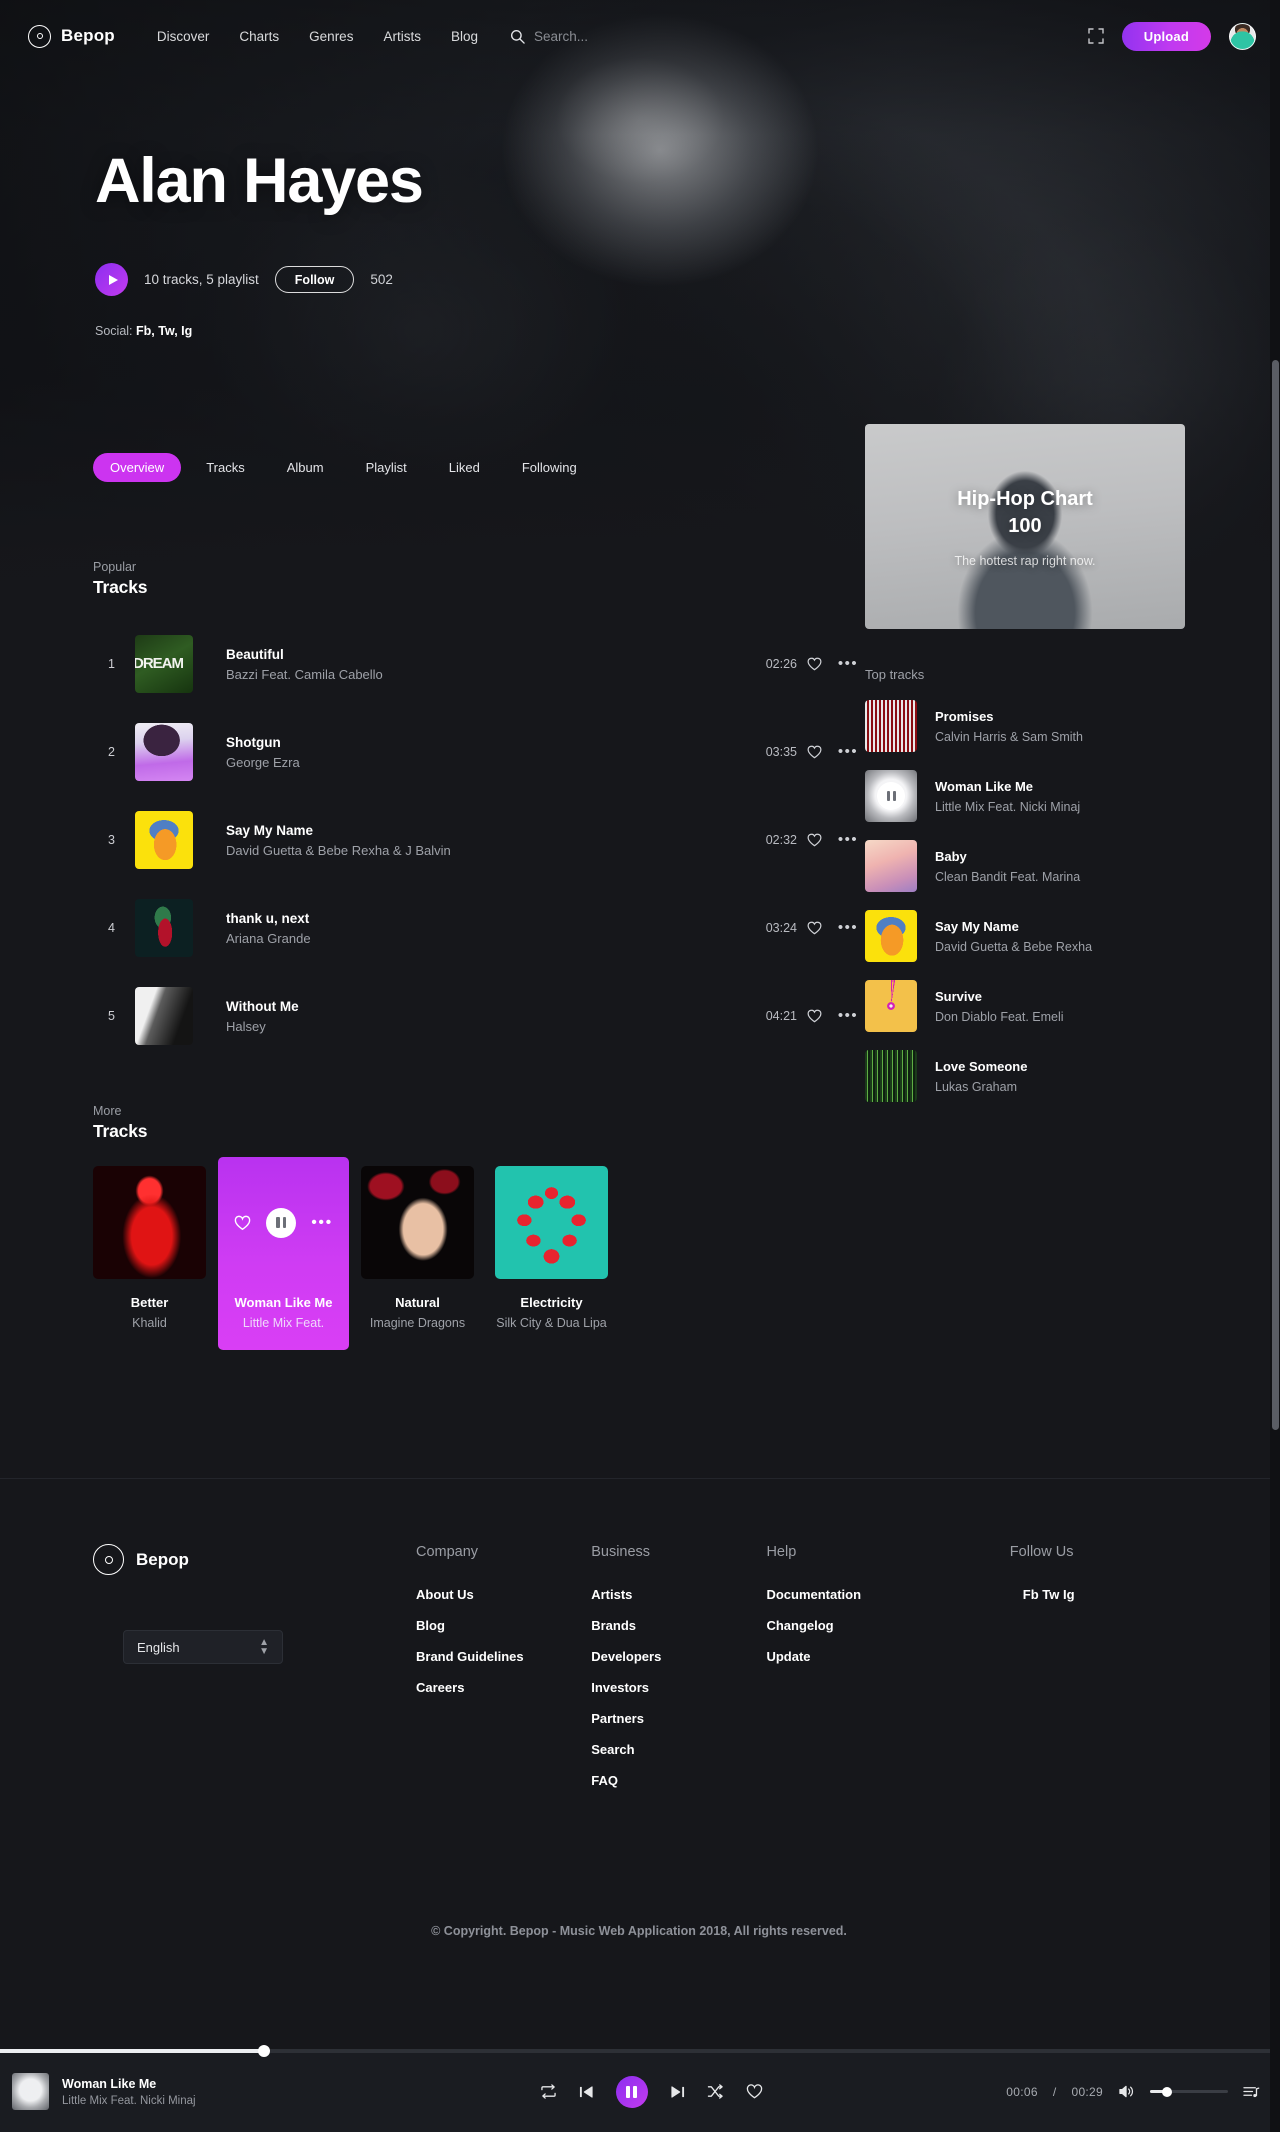 This screenshot has height=2132, width=1280. What do you see at coordinates (678, 1594) in the screenshot?
I see `footer-link-artists: Artists` at bounding box center [678, 1594].